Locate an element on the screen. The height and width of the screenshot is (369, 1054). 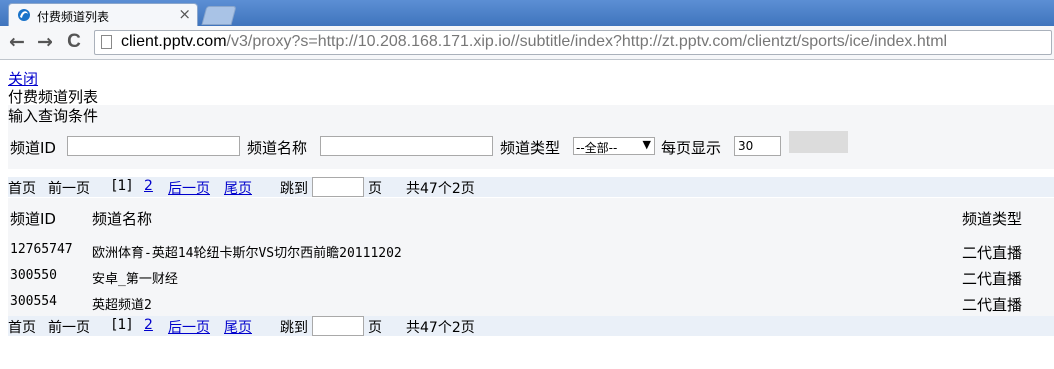
channel-type-select: --全部-- ▼ is located at coordinates (614, 146).